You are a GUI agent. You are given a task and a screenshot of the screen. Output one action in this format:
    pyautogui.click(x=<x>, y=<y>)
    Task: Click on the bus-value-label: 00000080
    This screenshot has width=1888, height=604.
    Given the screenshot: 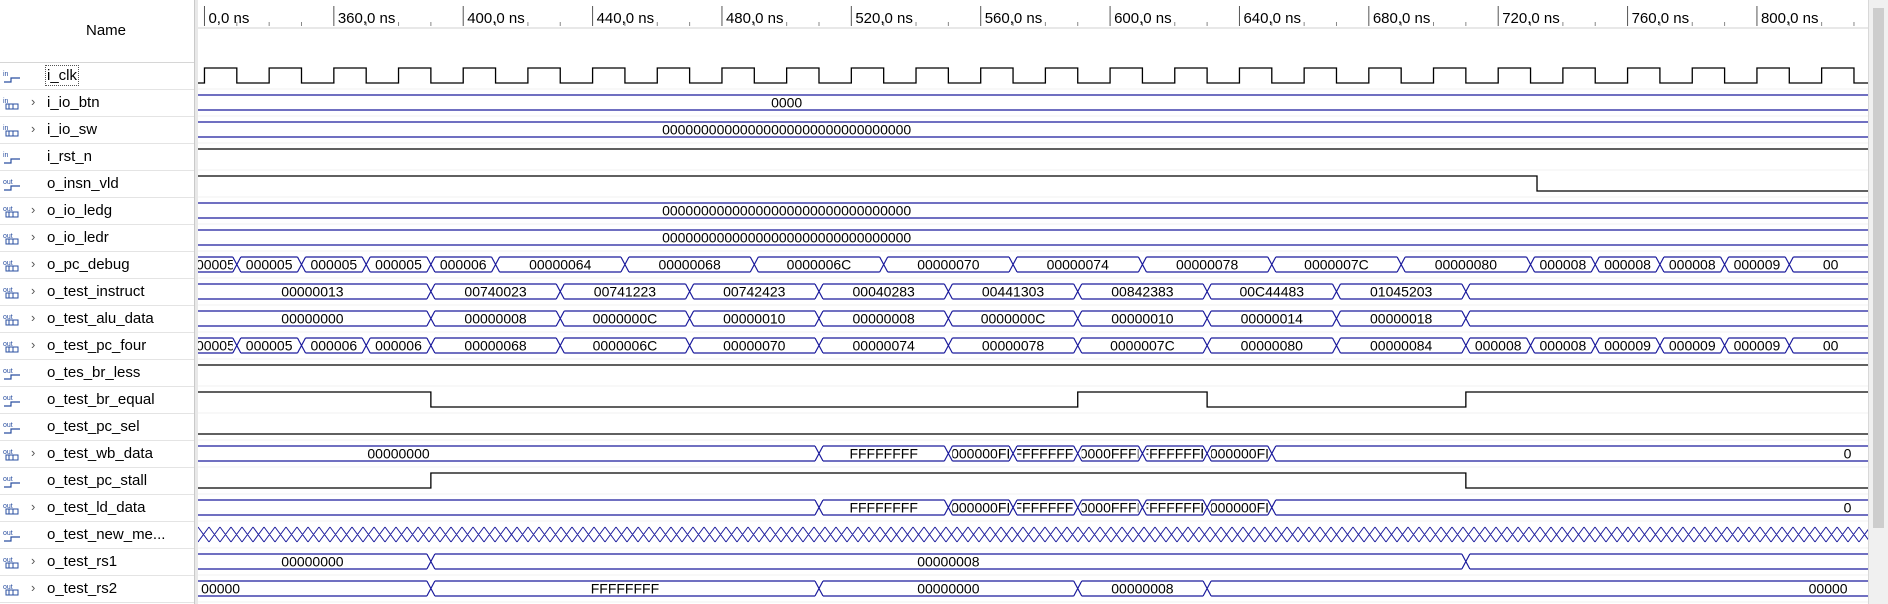 What is the action you would take?
    pyautogui.click(x=1466, y=265)
    